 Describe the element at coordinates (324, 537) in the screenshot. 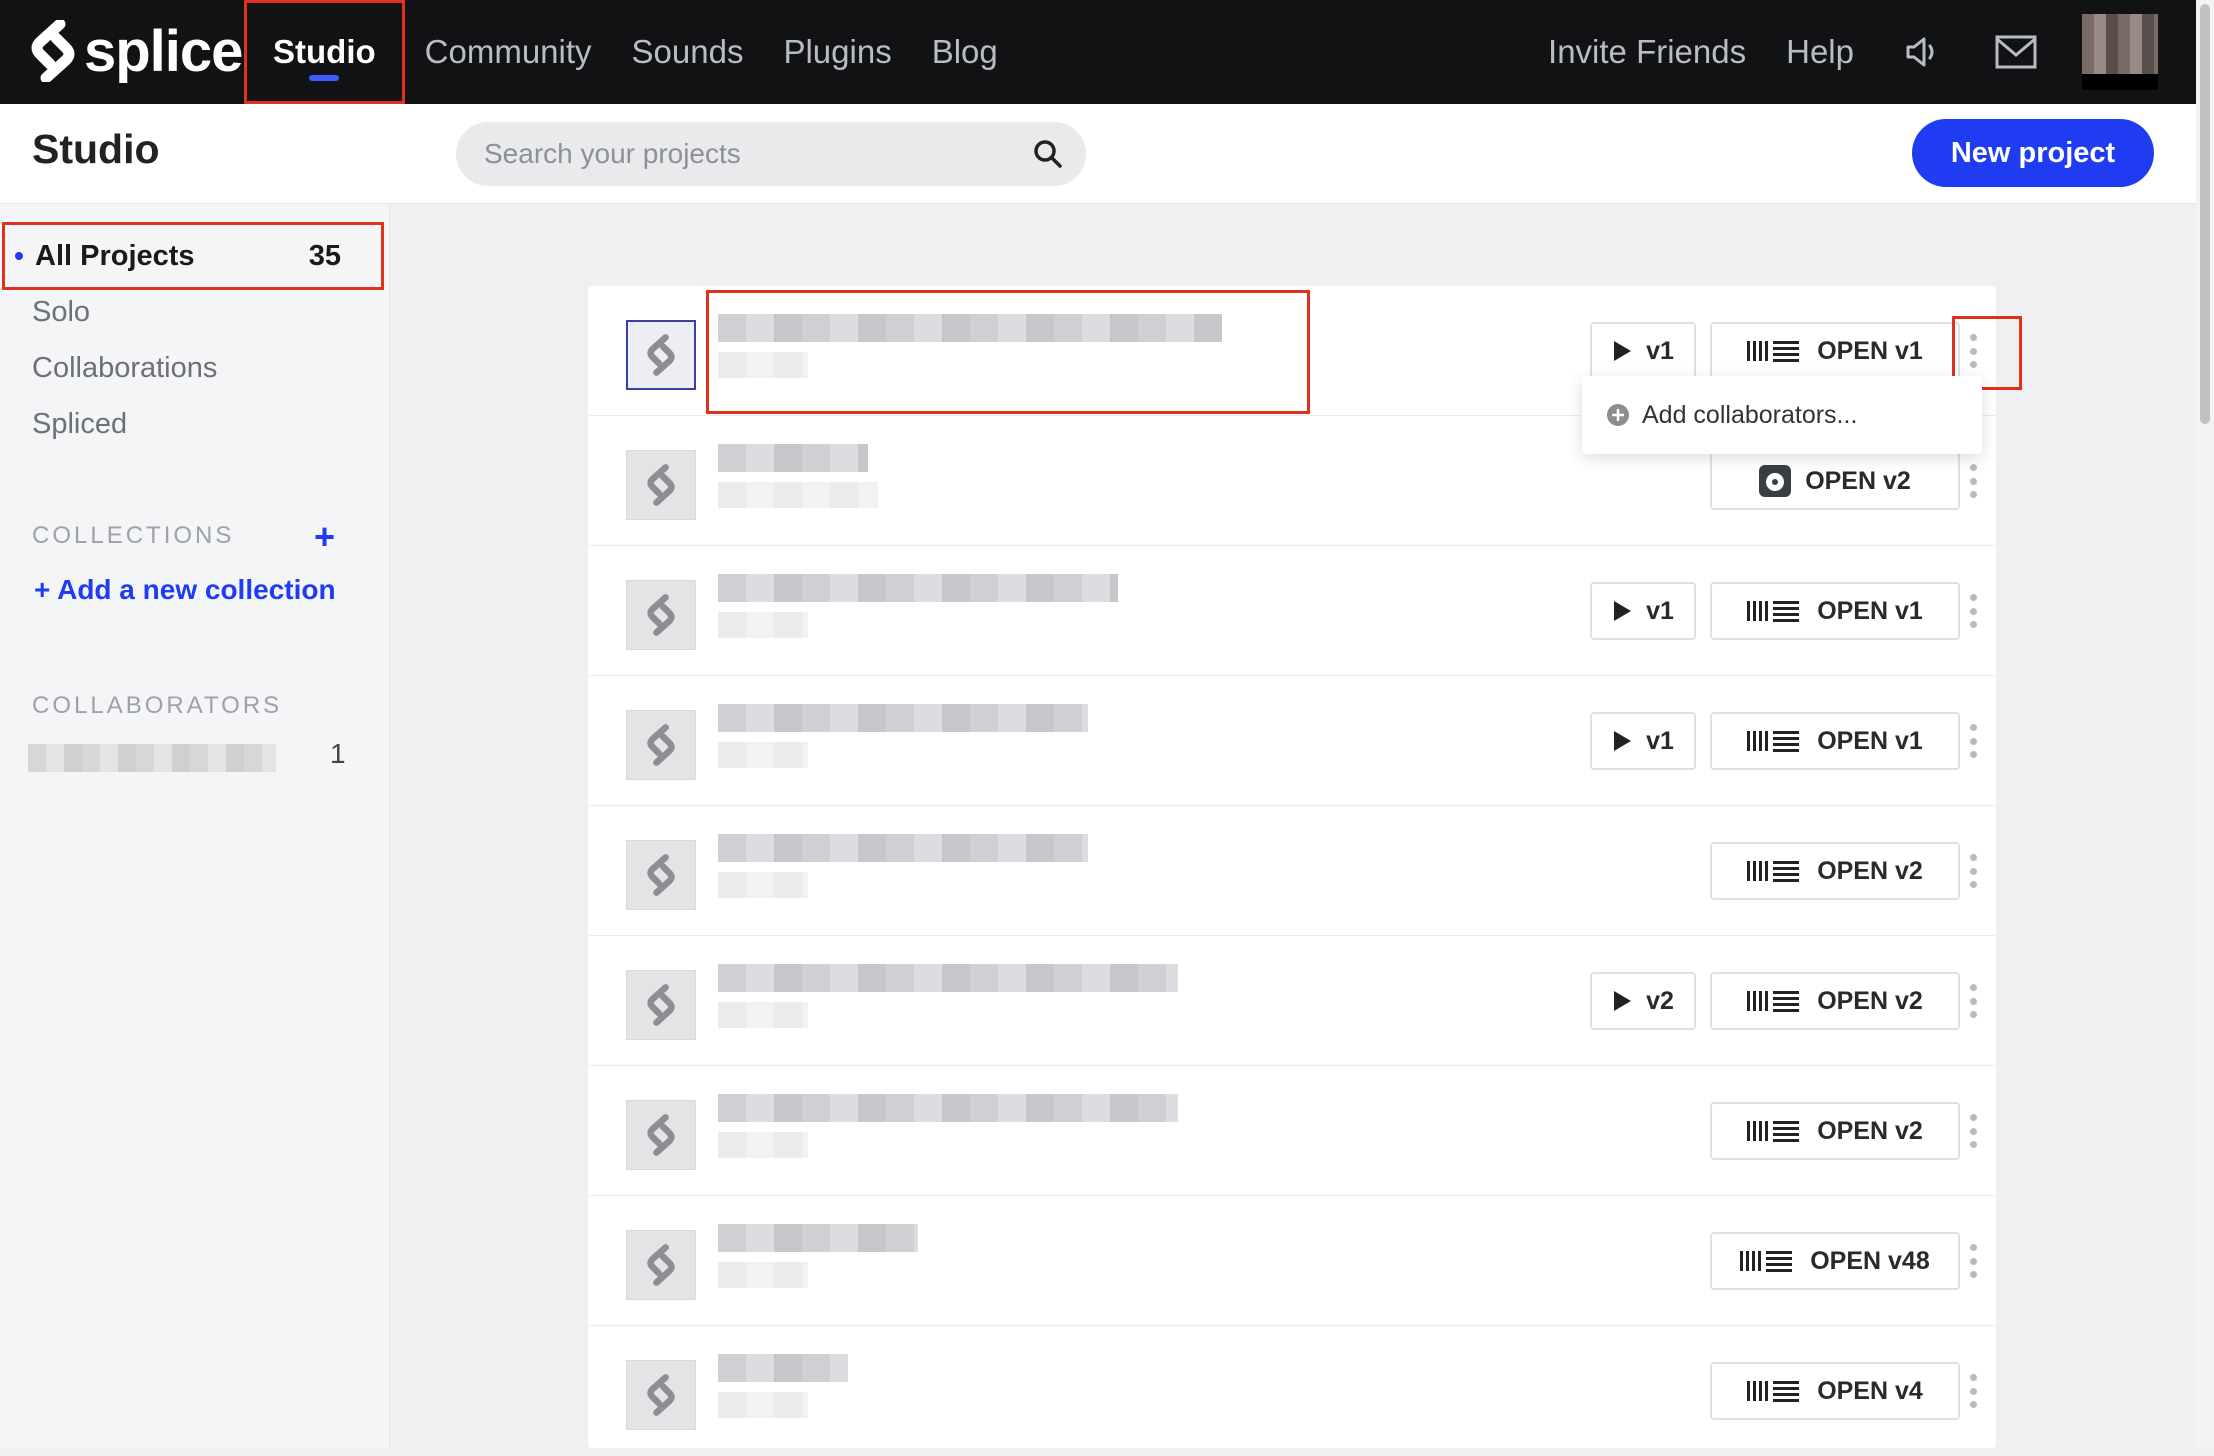

I see `add-collection-plus-icon: +` at that location.